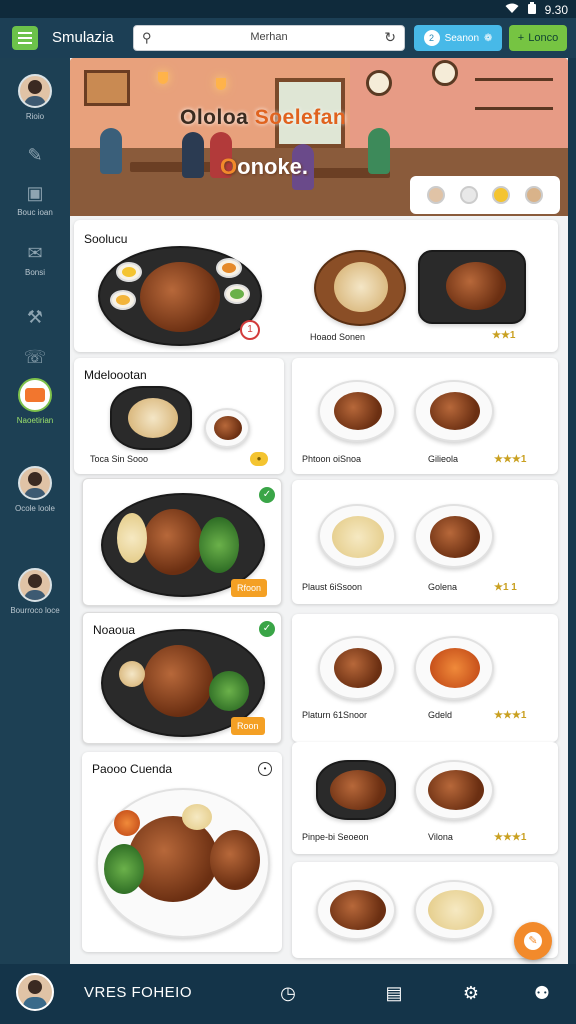 The image size is (576, 1024). What do you see at coordinates (471, 993) in the screenshot?
I see `settings-icon: ⚙` at bounding box center [471, 993].